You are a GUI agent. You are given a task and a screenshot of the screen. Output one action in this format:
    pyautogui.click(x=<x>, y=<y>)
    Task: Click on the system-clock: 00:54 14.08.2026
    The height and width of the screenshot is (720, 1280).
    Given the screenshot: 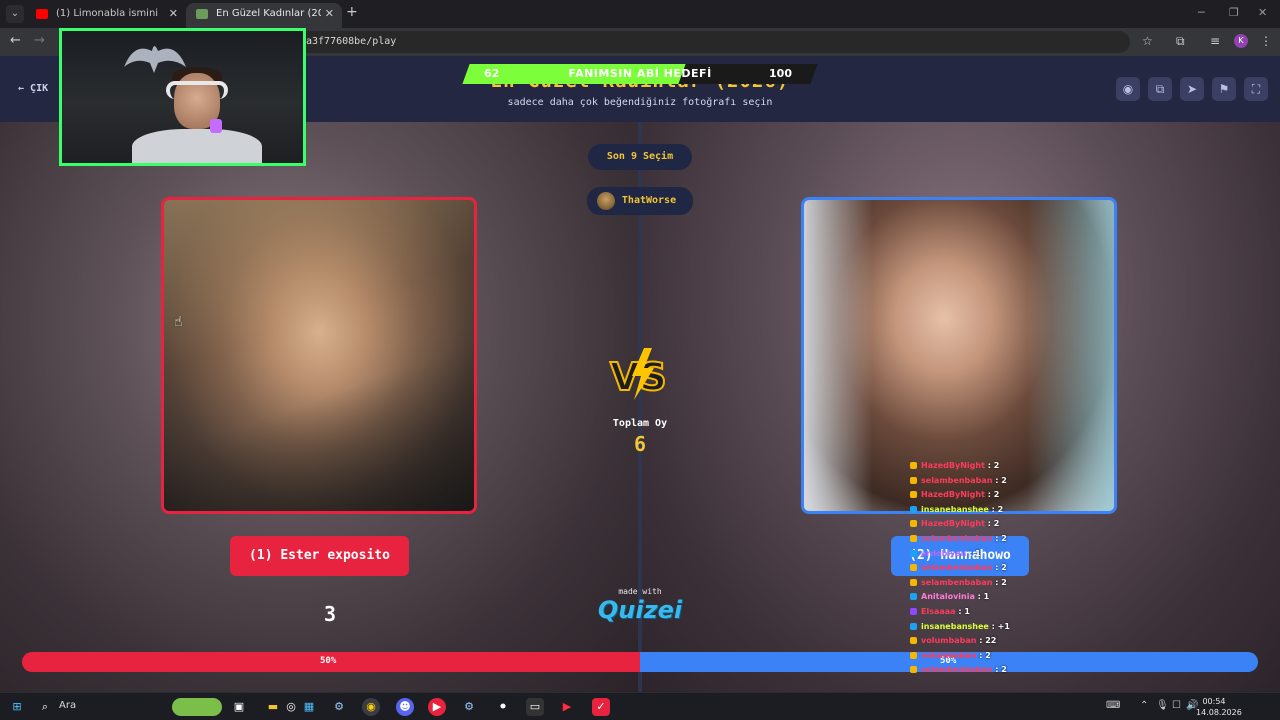 What is the action you would take?
    pyautogui.click(x=1219, y=707)
    